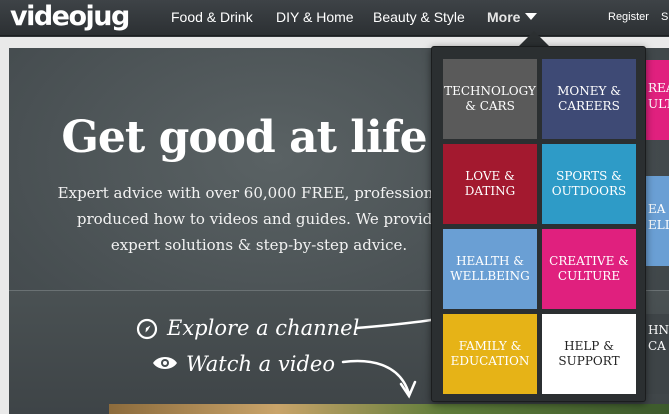 The height and width of the screenshot is (414, 669). I want to click on nav-more-button: More, so click(512, 17).